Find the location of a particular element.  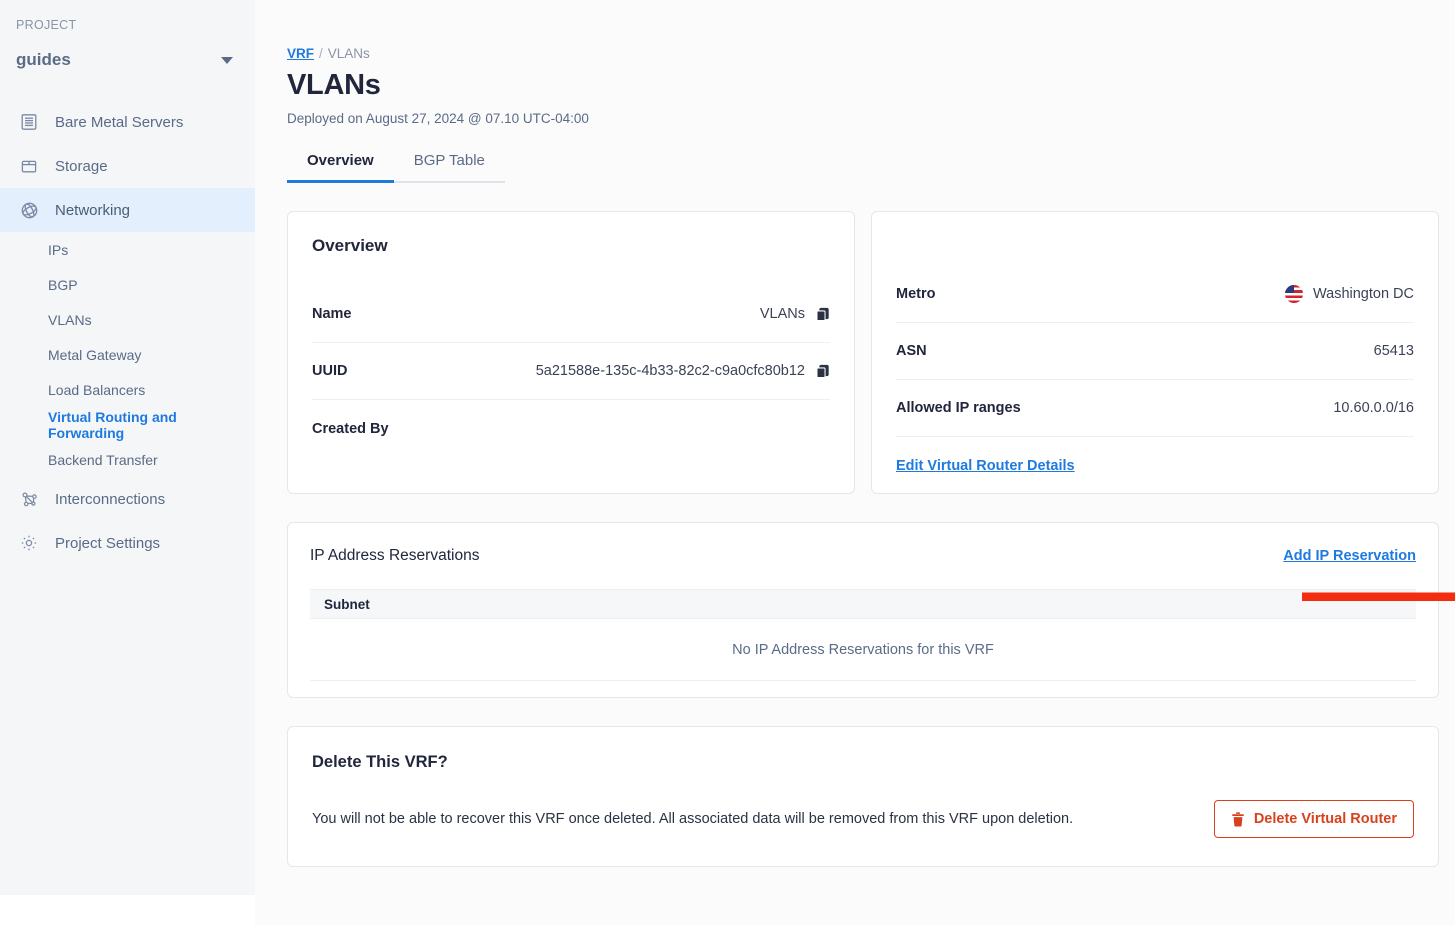

sidebar-item-ips: IPs is located at coordinates (127, 249).